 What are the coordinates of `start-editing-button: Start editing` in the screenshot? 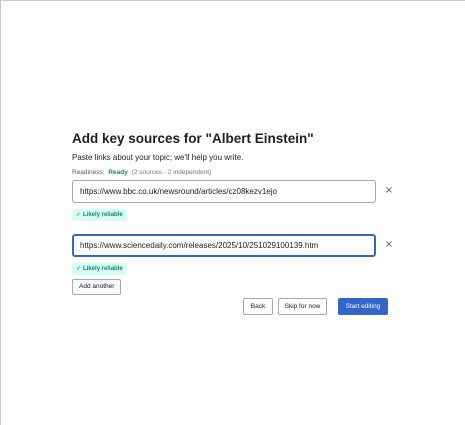 It's located at (363, 306).